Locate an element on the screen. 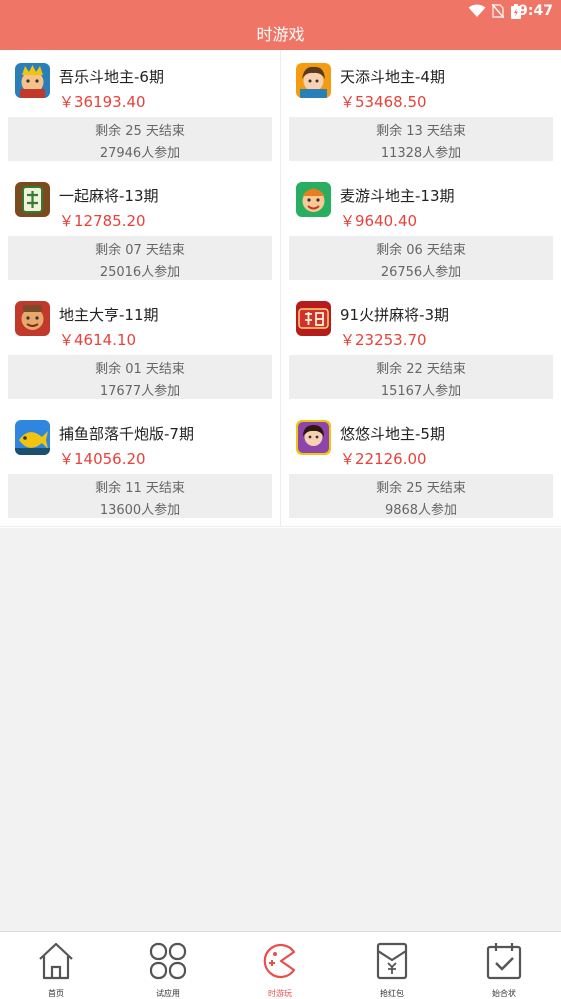 This screenshot has width=561, height=999. game-title: 地主大亨-11期 is located at coordinates (109, 315).